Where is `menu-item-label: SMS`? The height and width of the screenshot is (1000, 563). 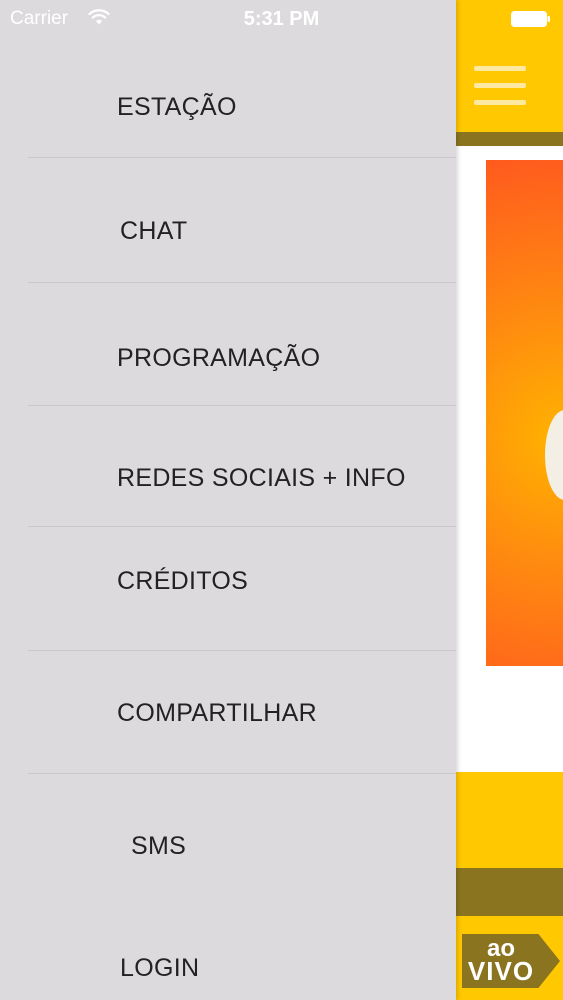 menu-item-label: SMS is located at coordinates (159, 846).